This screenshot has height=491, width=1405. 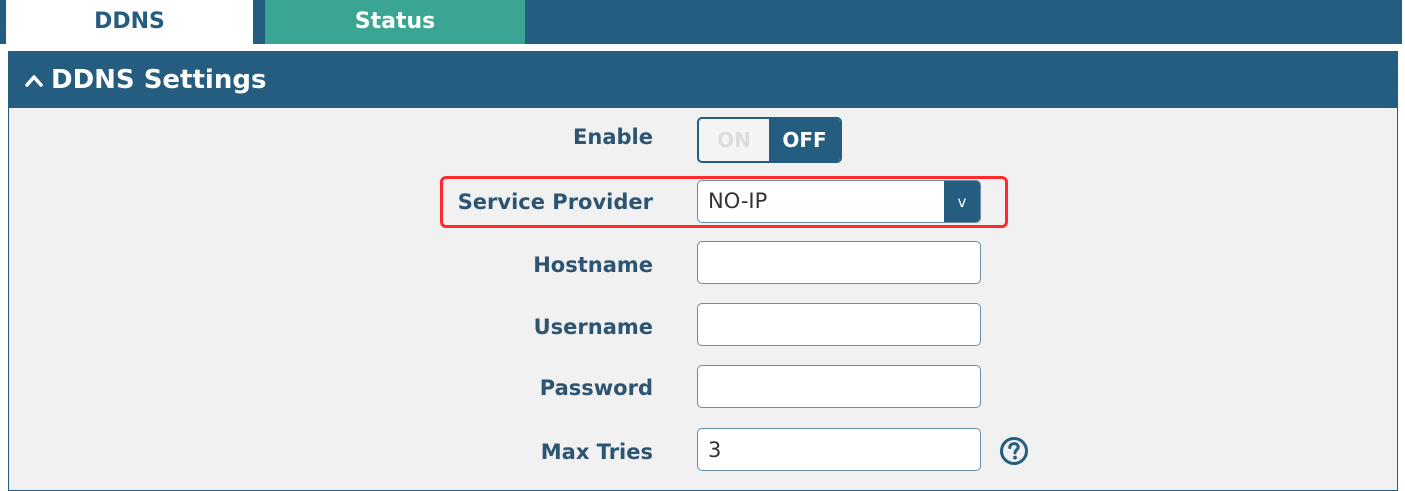 What do you see at coordinates (395, 22) in the screenshot?
I see `tab-status: Status` at bounding box center [395, 22].